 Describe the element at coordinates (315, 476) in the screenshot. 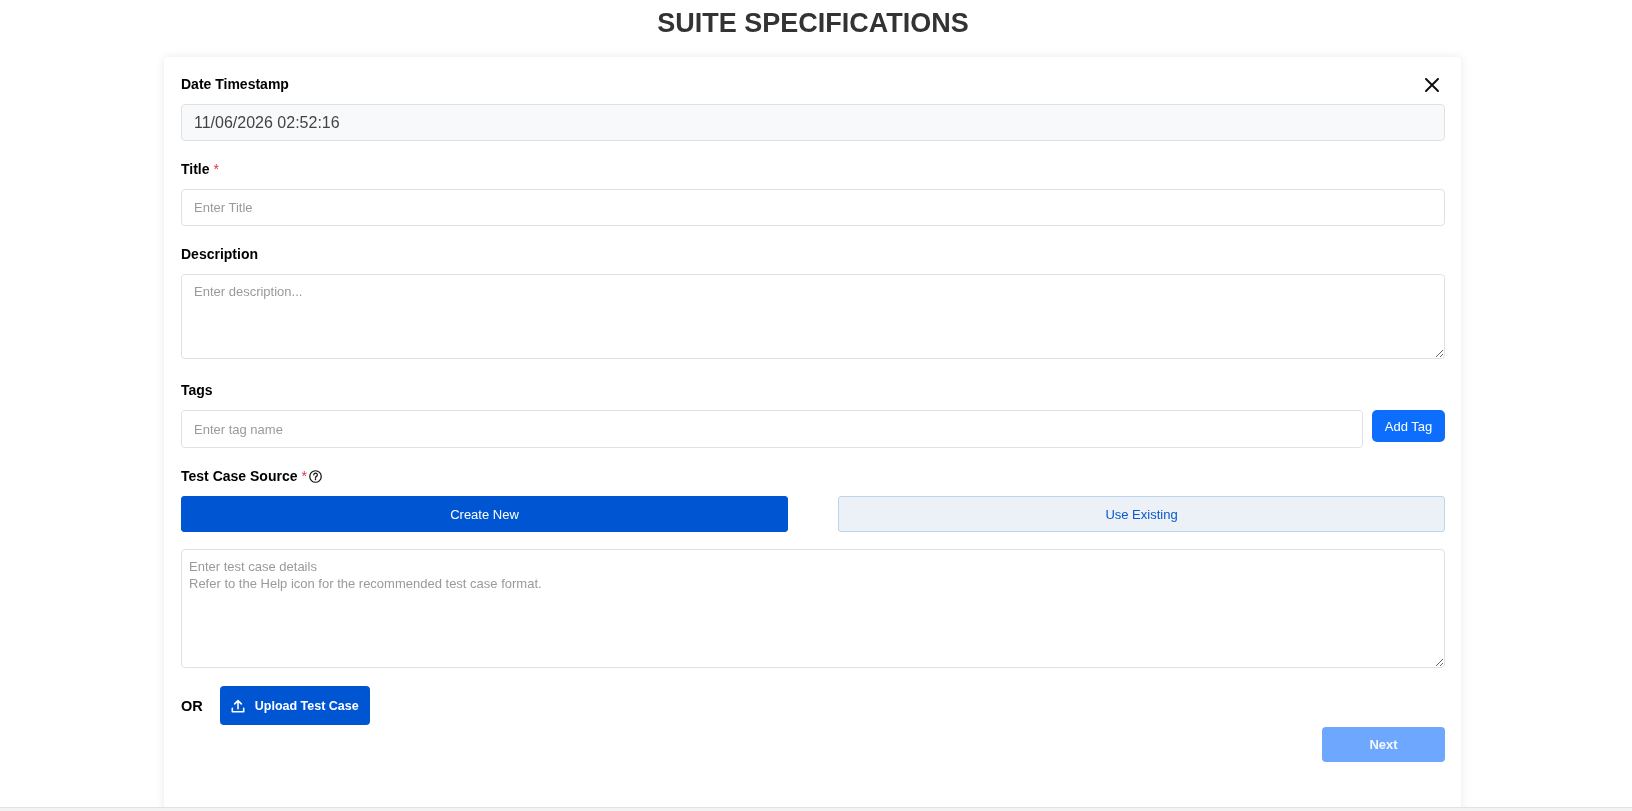

I see `help-icon` at that location.